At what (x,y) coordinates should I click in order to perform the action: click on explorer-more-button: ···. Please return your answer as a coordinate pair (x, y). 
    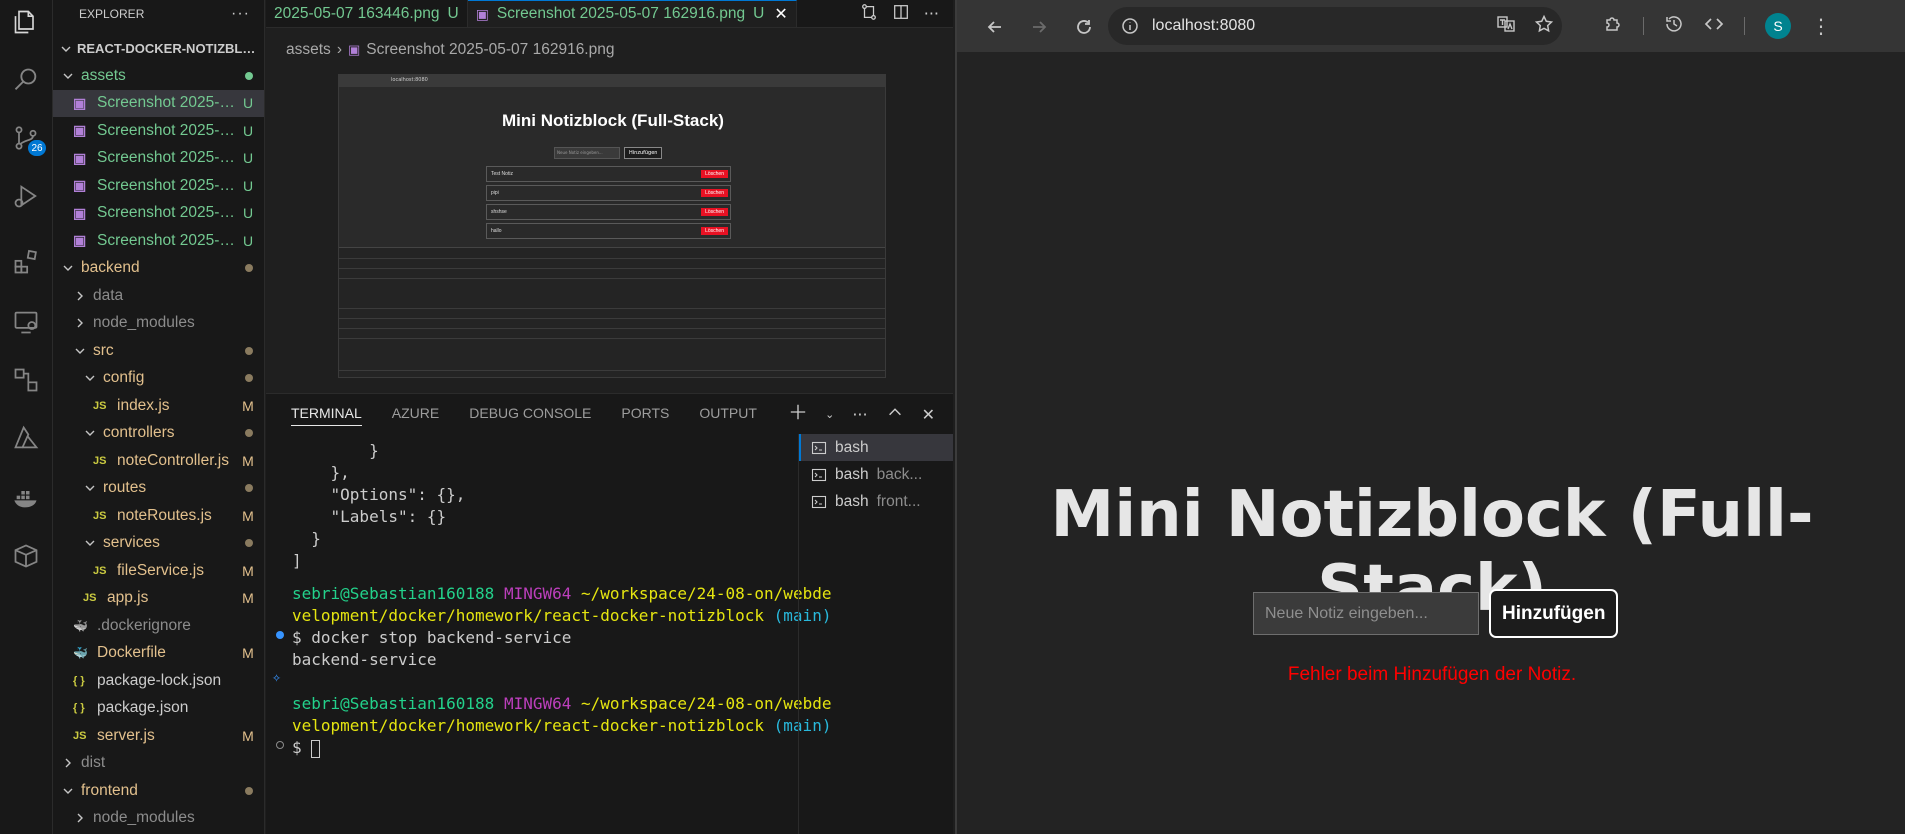
    Looking at the image, I should click on (240, 14).